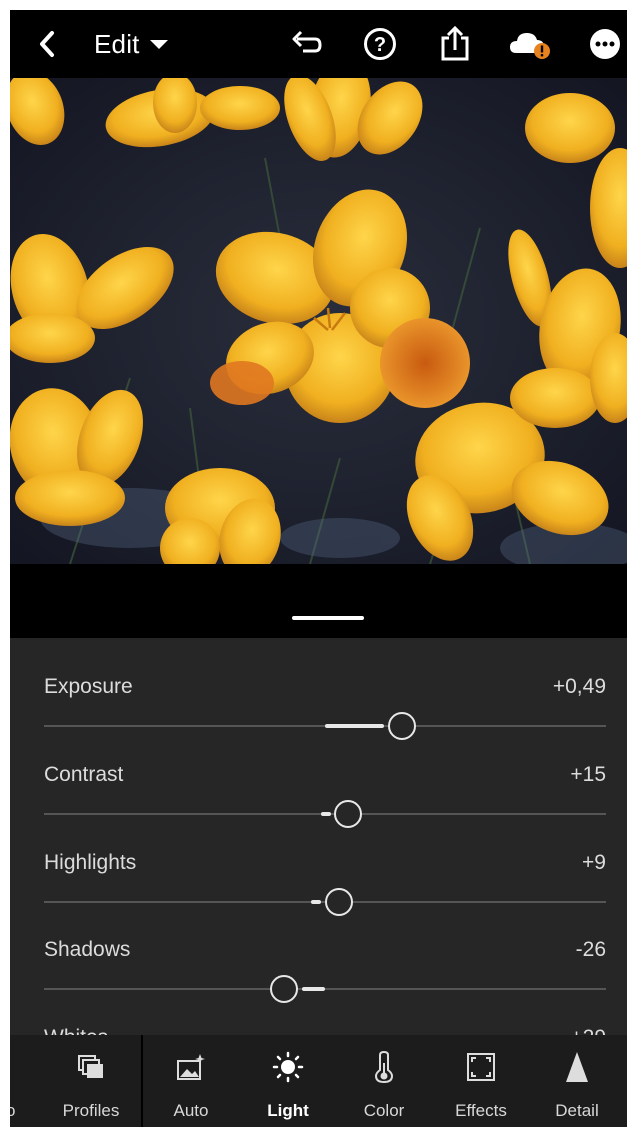 This screenshot has height=1127, width=627. I want to click on tool-profiles: Profiles, so click(91, 1081).